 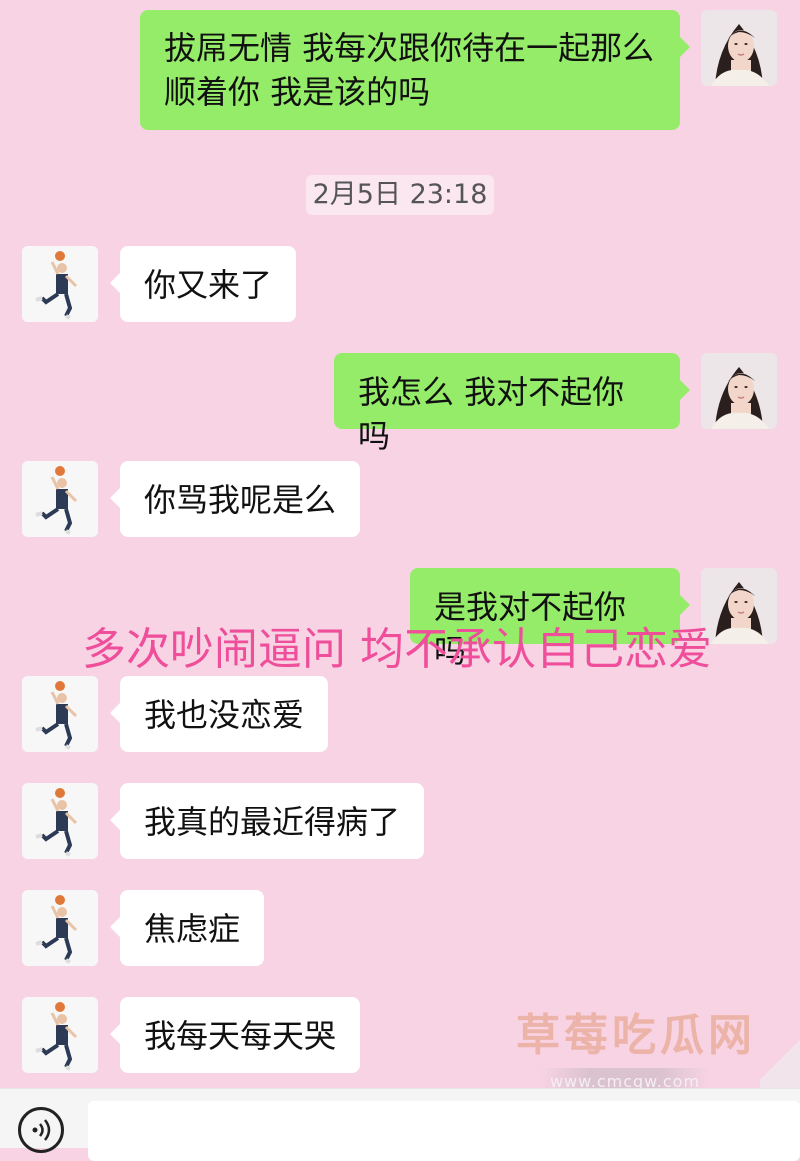 What do you see at coordinates (636, 1035) in the screenshot?
I see `watermark-title: 草莓吃瓜网` at bounding box center [636, 1035].